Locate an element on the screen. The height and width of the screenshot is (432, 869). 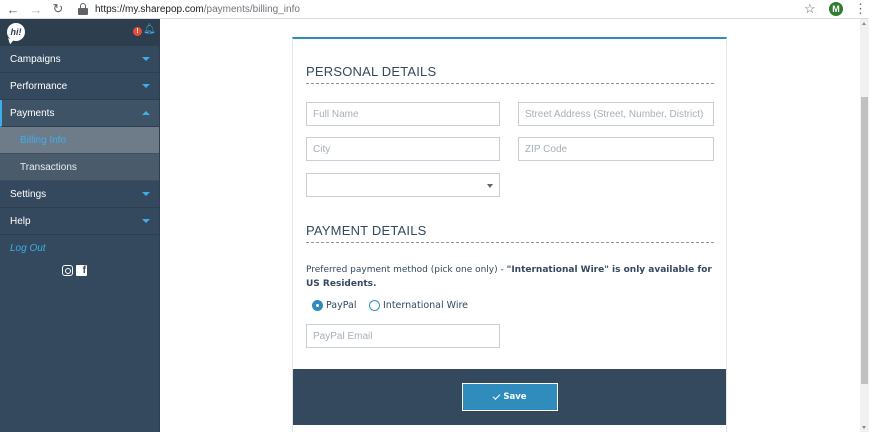
payment-details-title: PAYMENT DETAILS is located at coordinates (366, 230).